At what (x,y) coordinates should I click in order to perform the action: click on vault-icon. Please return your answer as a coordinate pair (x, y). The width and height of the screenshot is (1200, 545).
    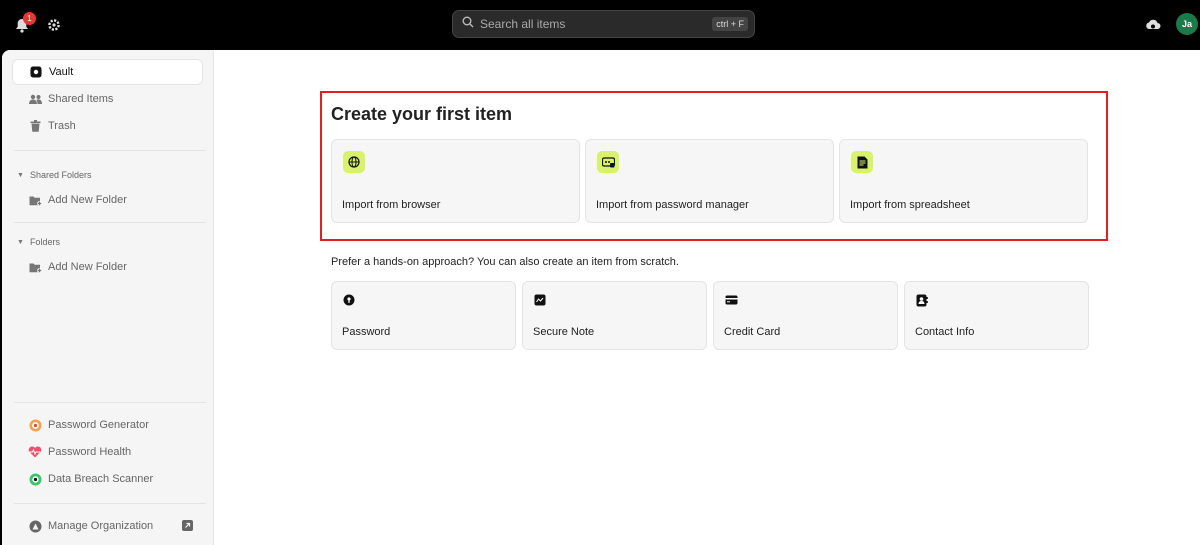
    Looking at the image, I should click on (36, 72).